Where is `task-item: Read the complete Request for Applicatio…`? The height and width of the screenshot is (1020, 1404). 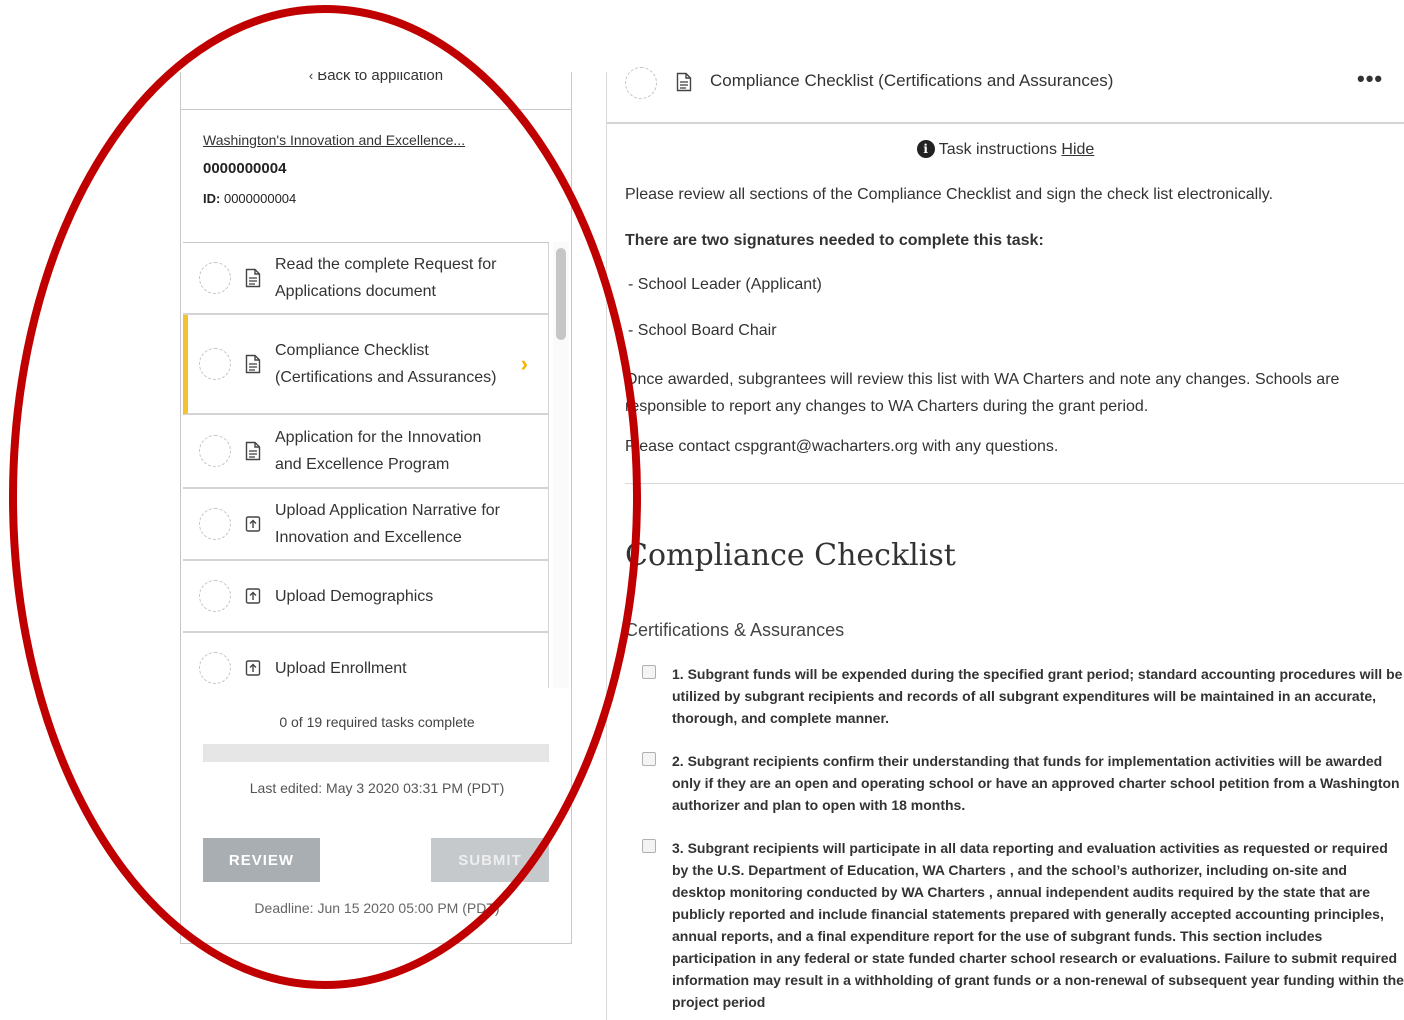
task-item: Read the complete Request for Applicatio… is located at coordinates (366, 279).